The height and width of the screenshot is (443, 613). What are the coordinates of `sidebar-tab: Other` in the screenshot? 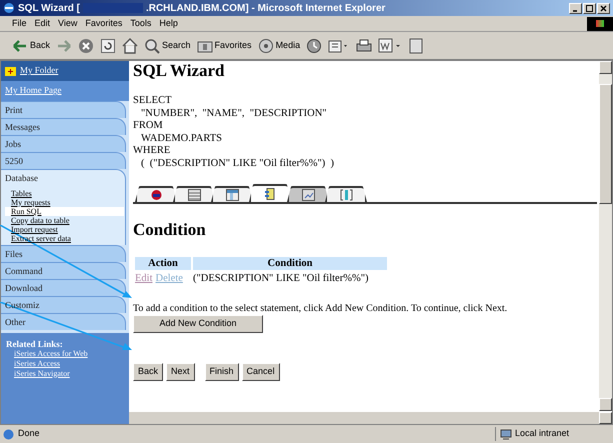 It's located at (63, 321).